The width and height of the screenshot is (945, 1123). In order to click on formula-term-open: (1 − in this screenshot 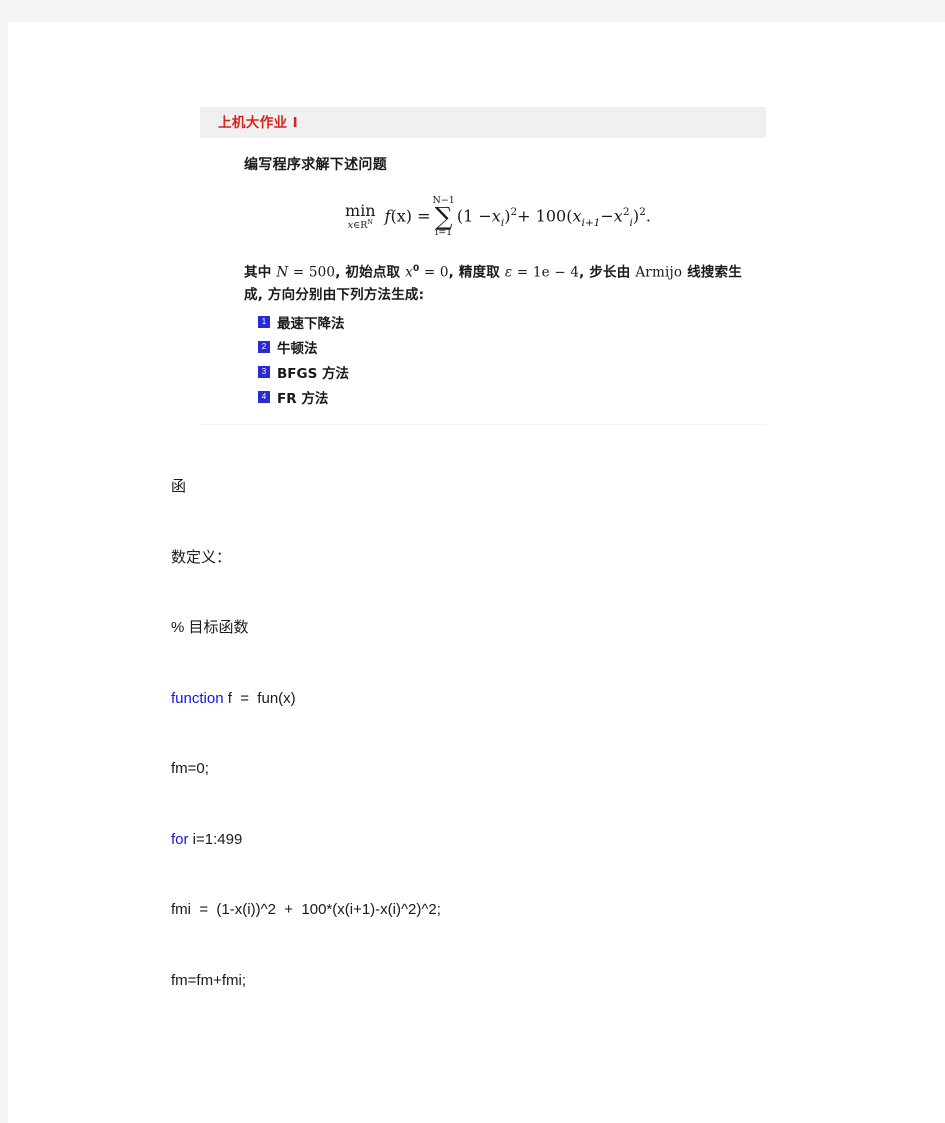, I will do `click(474, 216)`.